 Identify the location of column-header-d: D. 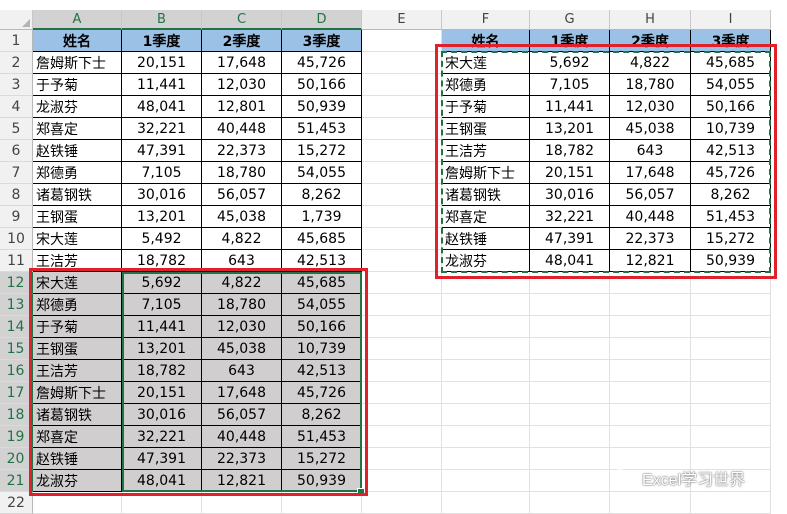
(322, 20).